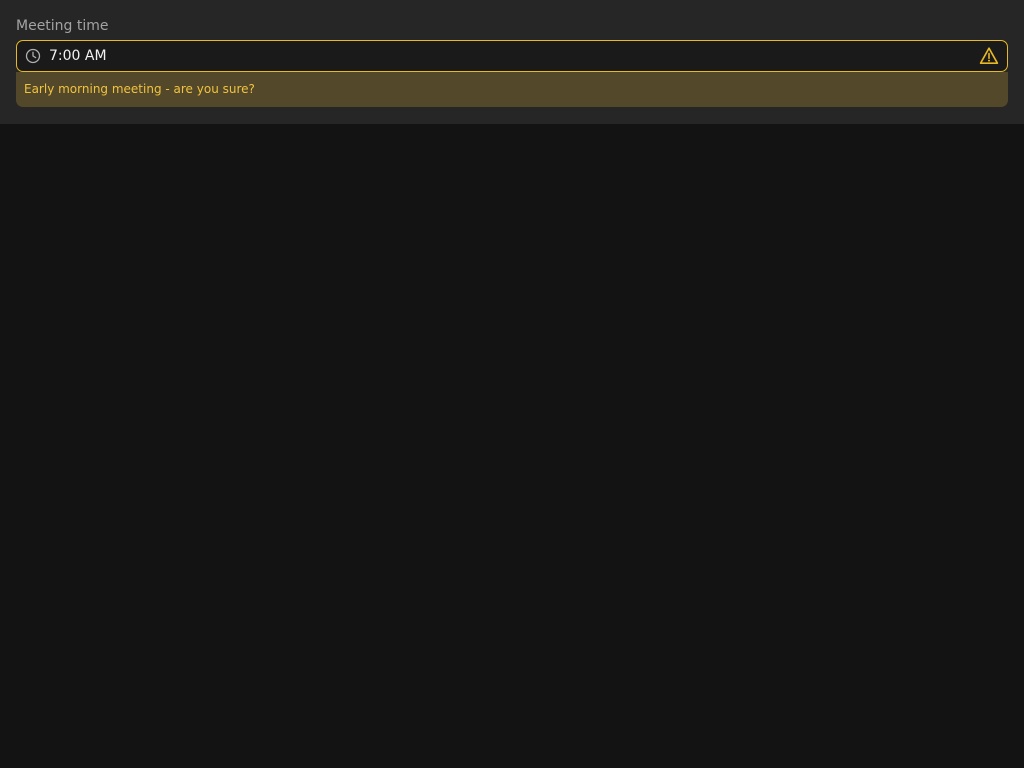  I want to click on warning-message: Early morning meeting - are you sure?, so click(139, 89).